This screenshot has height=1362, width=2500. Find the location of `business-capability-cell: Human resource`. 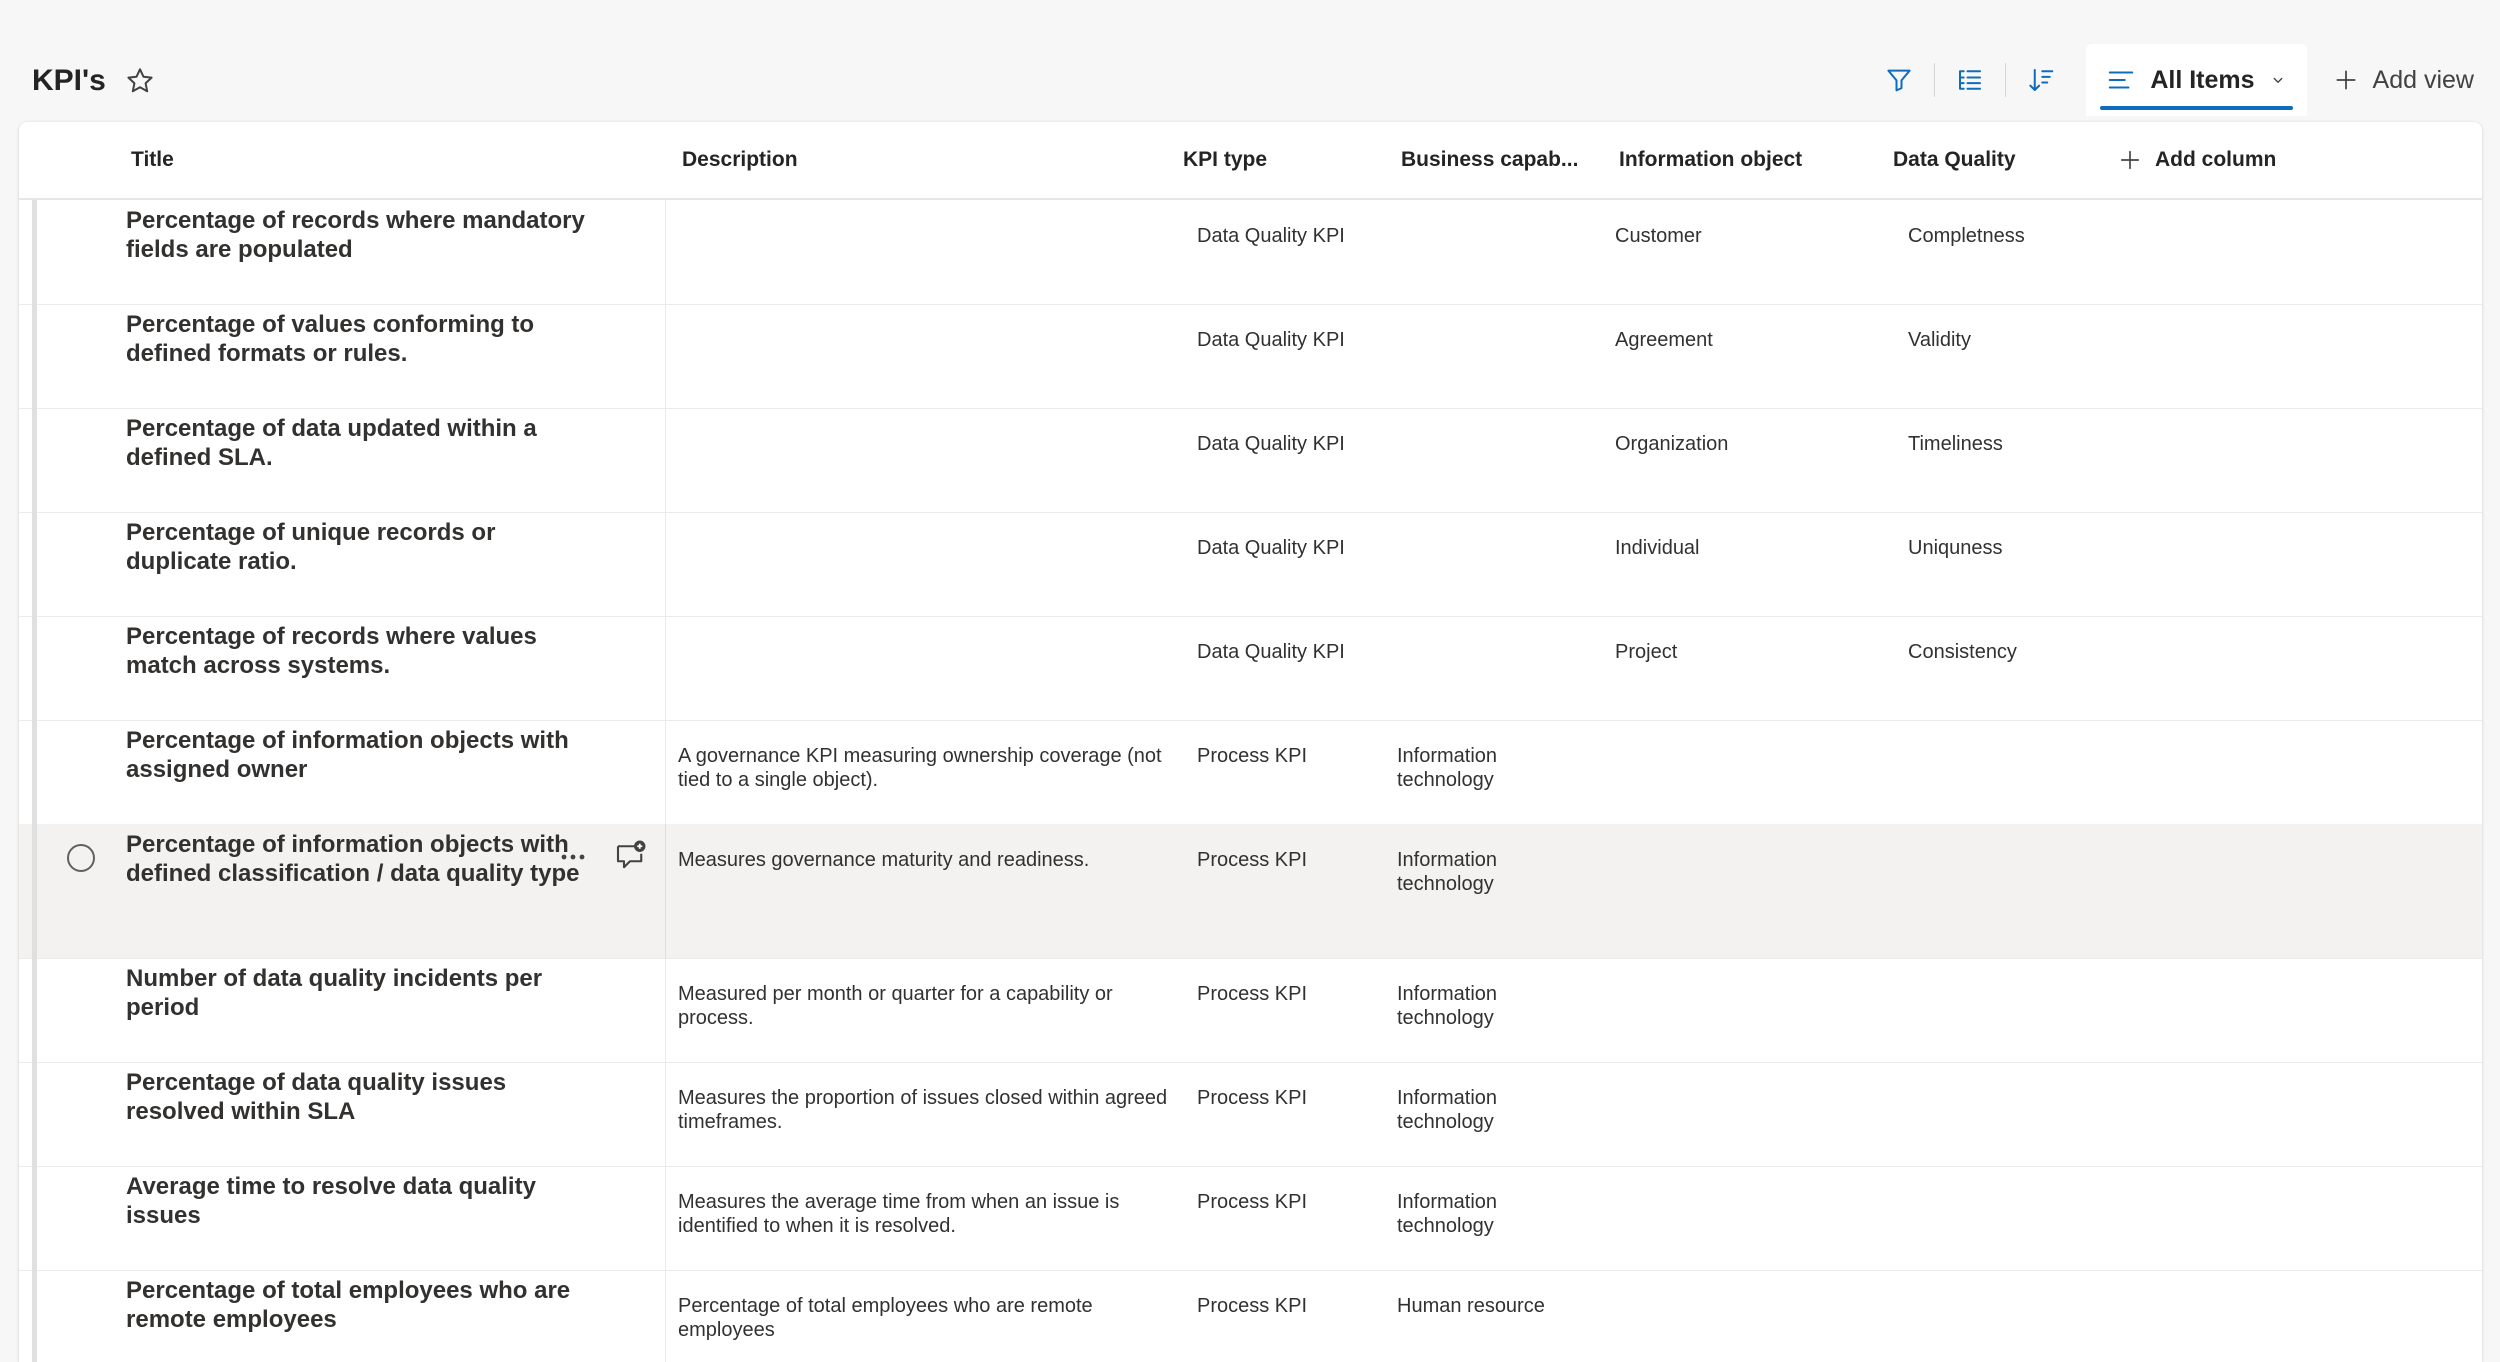

business-capability-cell: Human resource is located at coordinates (1471, 1306).